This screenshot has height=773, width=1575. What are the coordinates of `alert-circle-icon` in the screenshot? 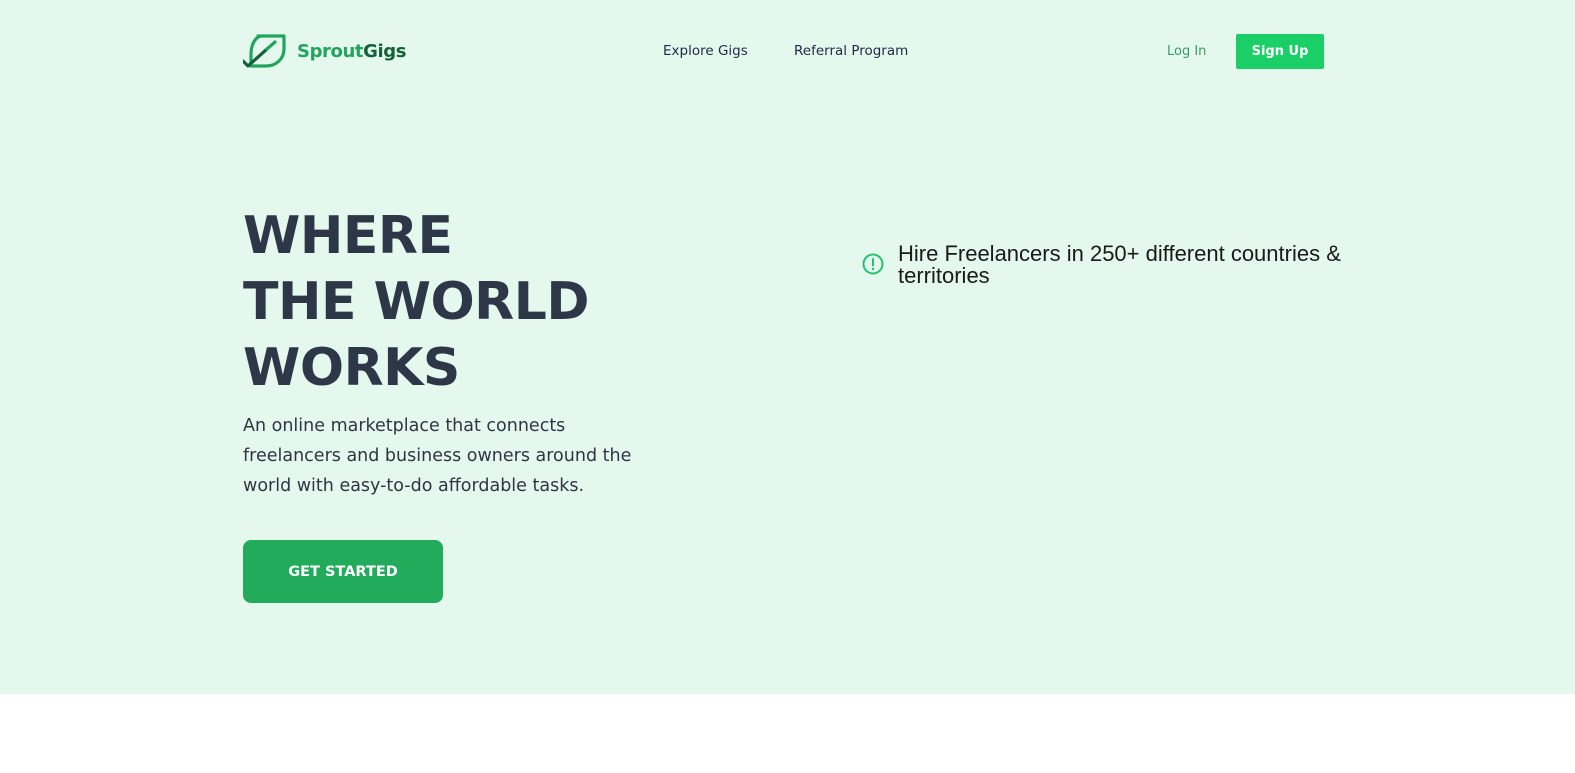 It's located at (873, 264).